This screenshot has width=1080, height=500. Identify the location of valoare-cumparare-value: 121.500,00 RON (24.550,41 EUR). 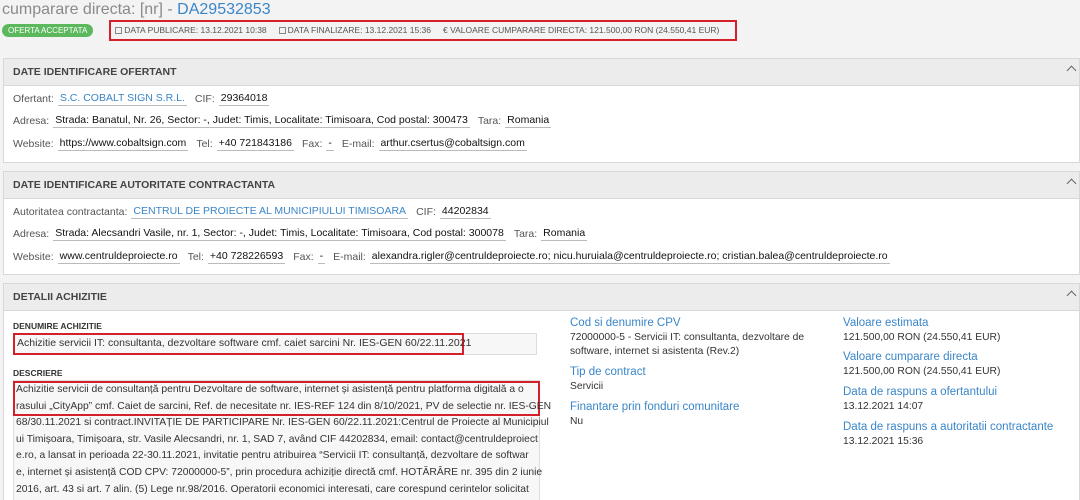
(922, 371).